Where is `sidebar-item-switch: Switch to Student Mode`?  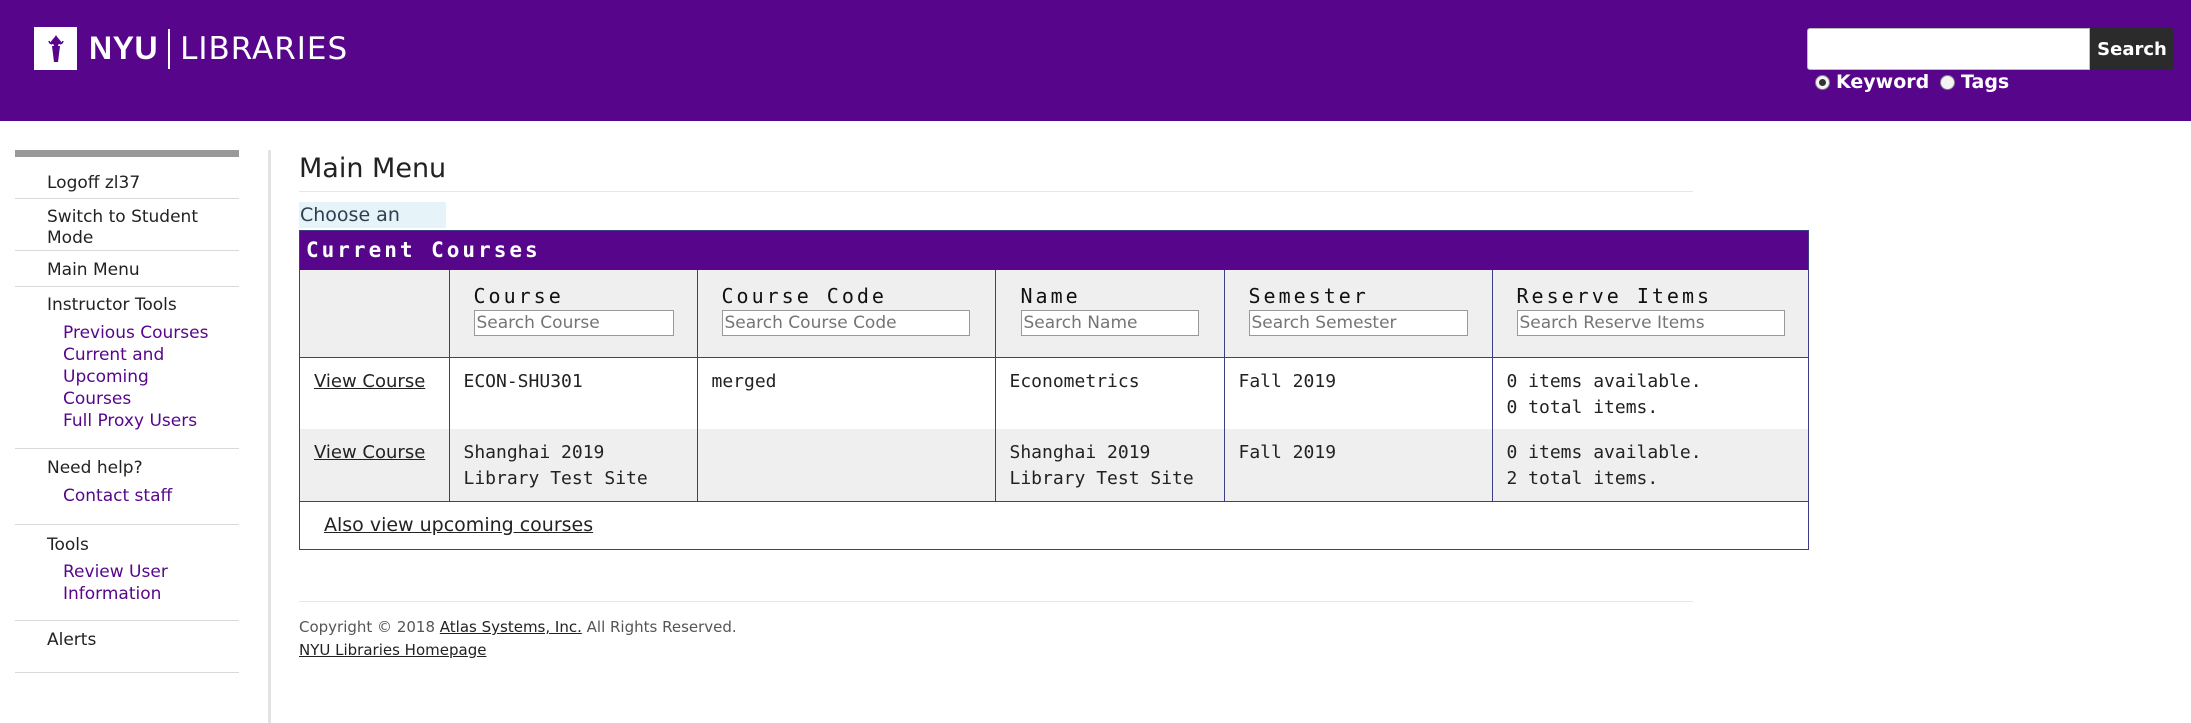
sidebar-item-switch: Switch to Student Mode is located at coordinates (127, 225).